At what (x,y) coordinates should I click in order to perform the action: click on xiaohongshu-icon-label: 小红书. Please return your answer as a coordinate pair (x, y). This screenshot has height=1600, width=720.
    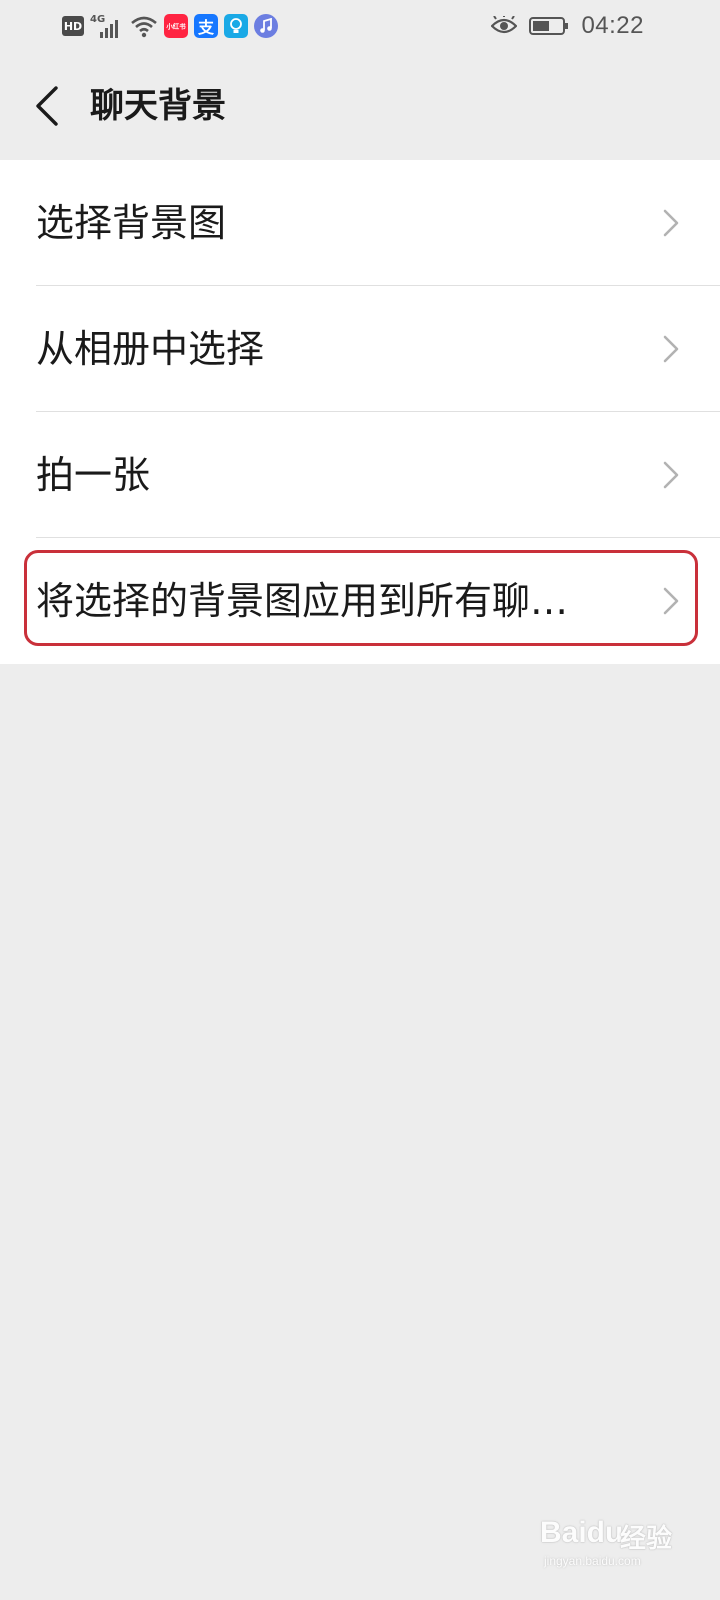
    Looking at the image, I should click on (176, 26).